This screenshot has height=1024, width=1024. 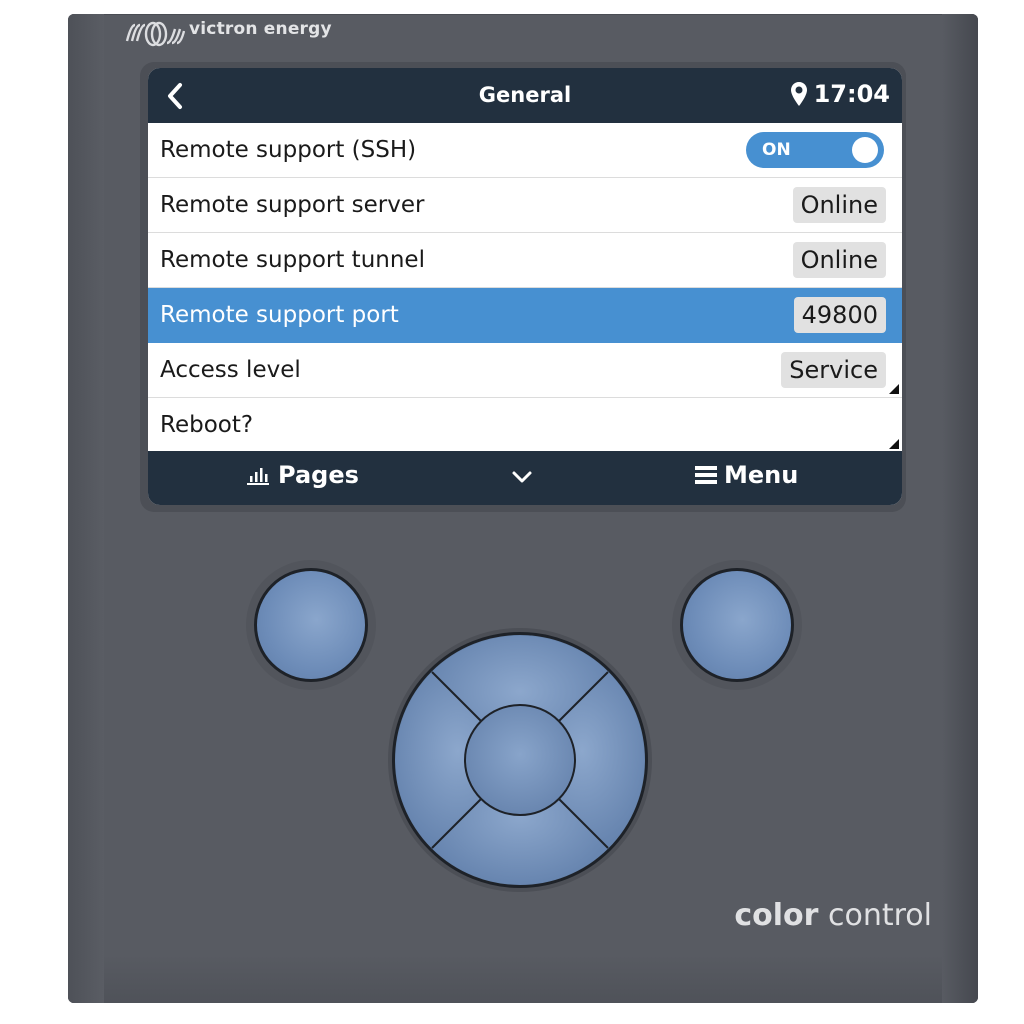 What do you see at coordinates (525, 370) in the screenshot?
I see `row-access-level: Access level Service` at bounding box center [525, 370].